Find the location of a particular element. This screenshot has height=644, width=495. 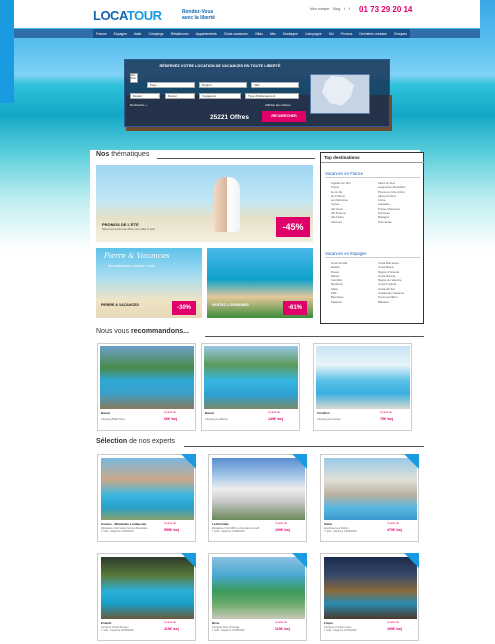

nav-item-promos: Promos is located at coordinates (347, 34).